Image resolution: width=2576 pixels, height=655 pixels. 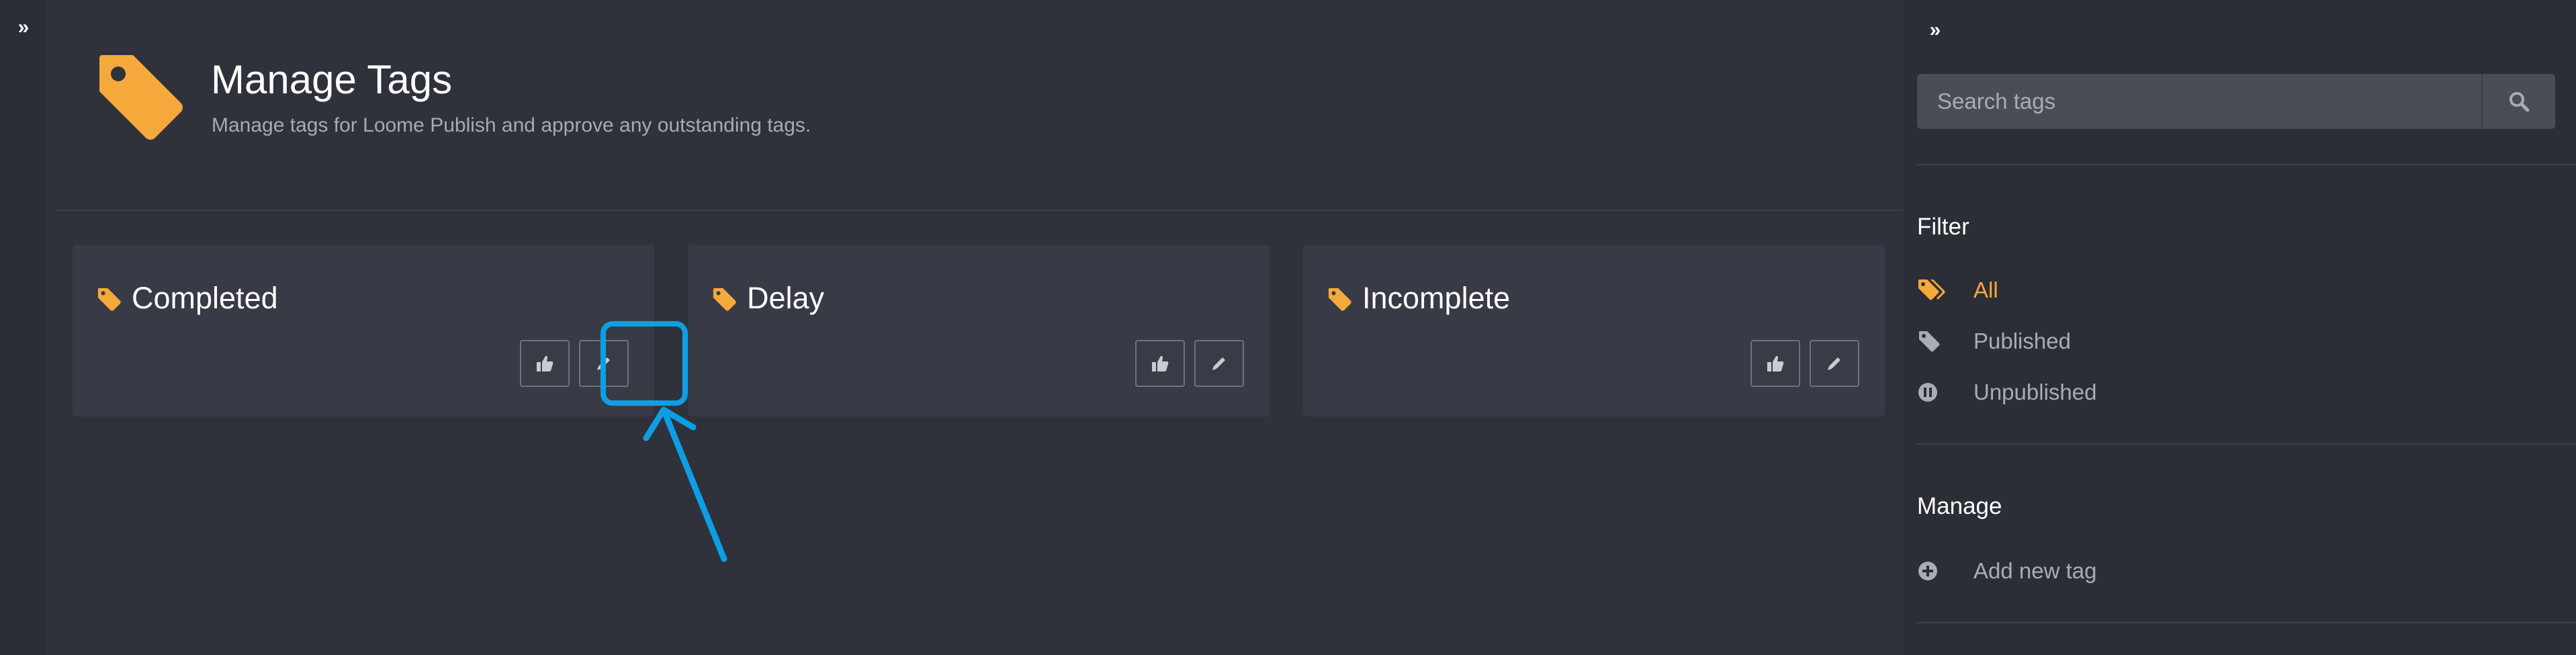 What do you see at coordinates (1928, 571) in the screenshot?
I see `plus-circle-icon` at bounding box center [1928, 571].